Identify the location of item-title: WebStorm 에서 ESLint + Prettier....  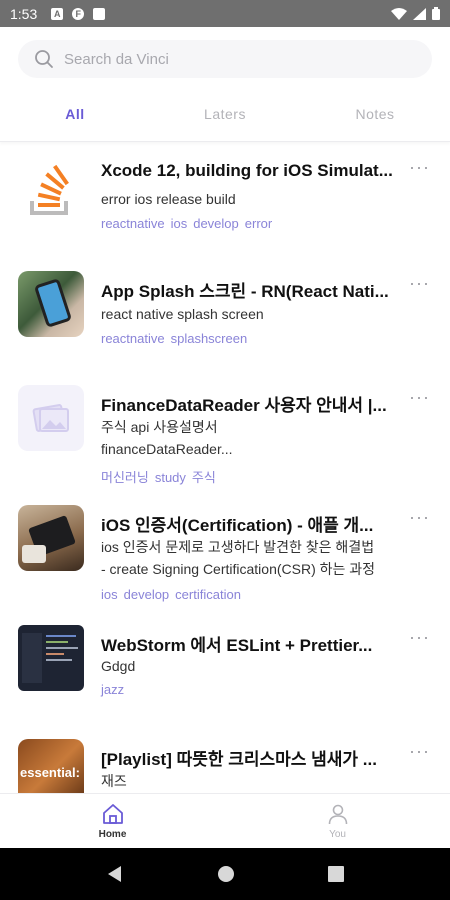
(237, 645).